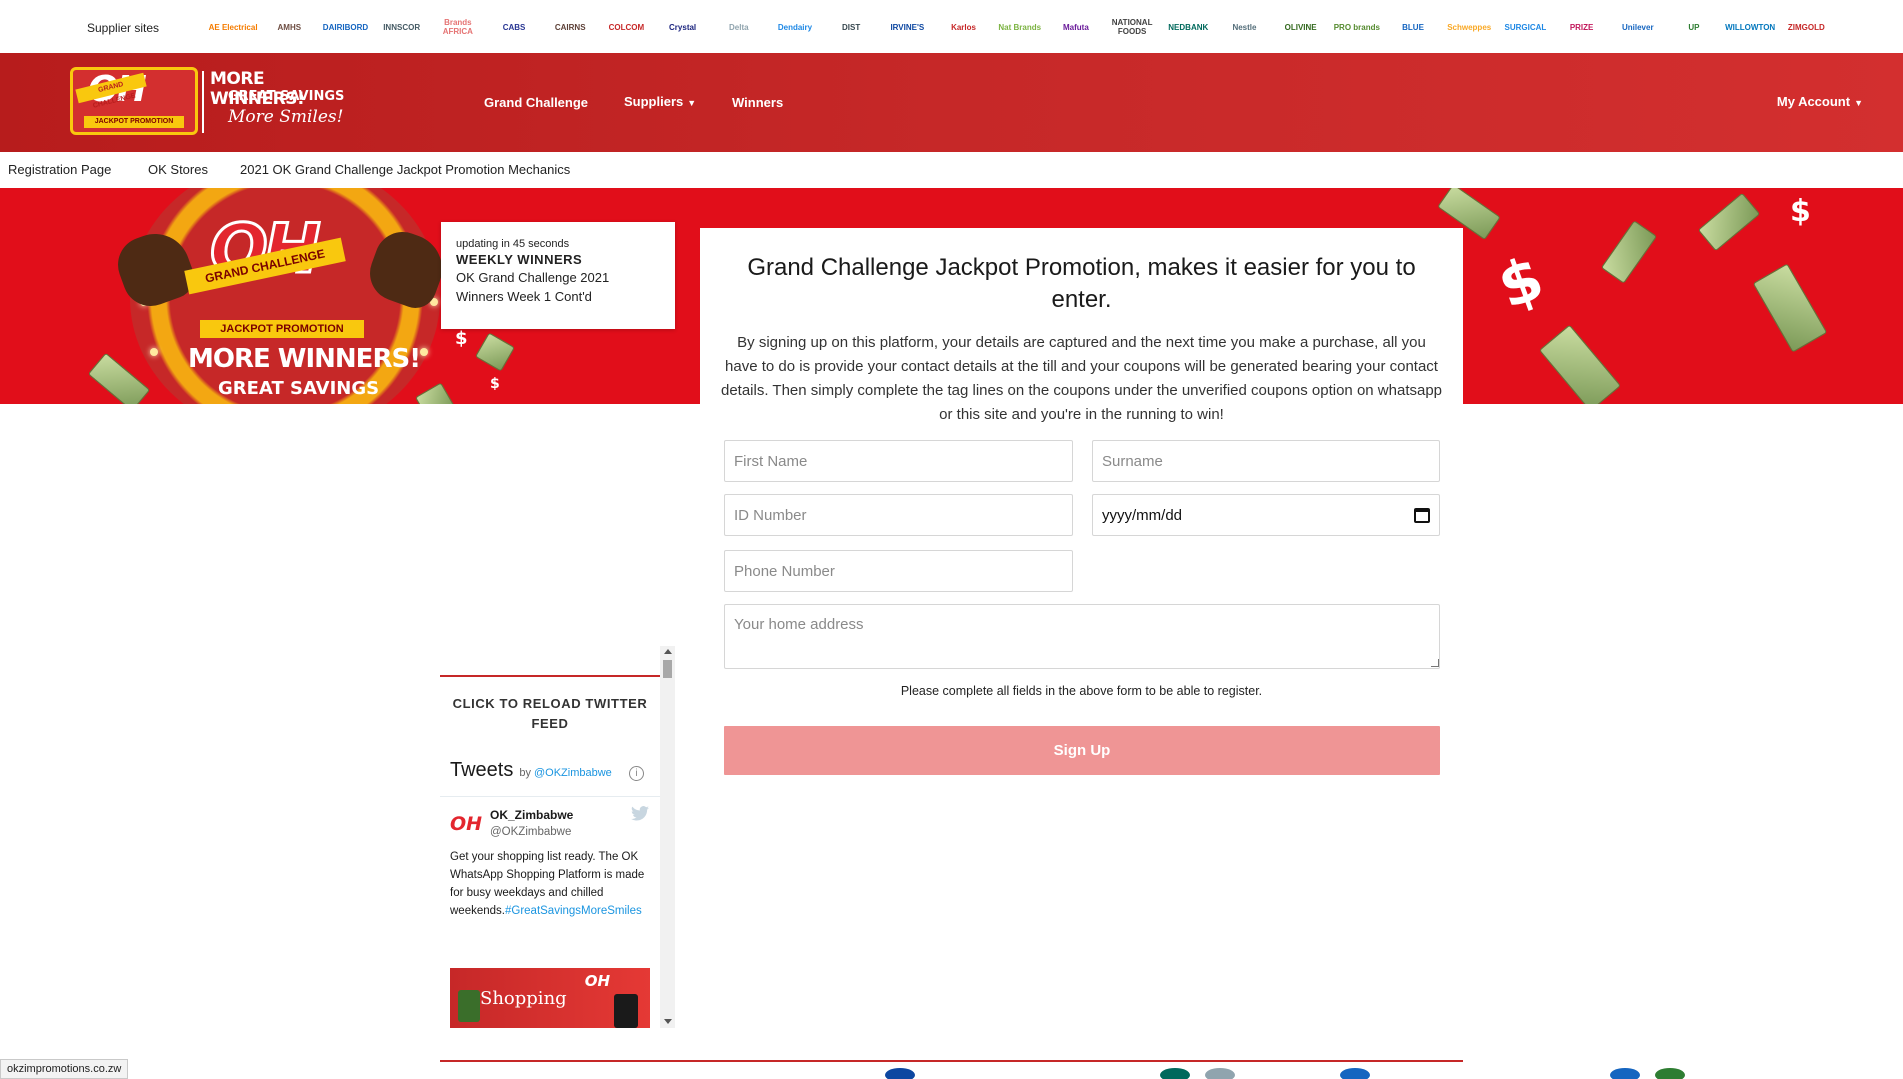 The image size is (1903, 1079). Describe the element at coordinates (757, 102) in the screenshot. I see `nav-winners: Winners` at that location.